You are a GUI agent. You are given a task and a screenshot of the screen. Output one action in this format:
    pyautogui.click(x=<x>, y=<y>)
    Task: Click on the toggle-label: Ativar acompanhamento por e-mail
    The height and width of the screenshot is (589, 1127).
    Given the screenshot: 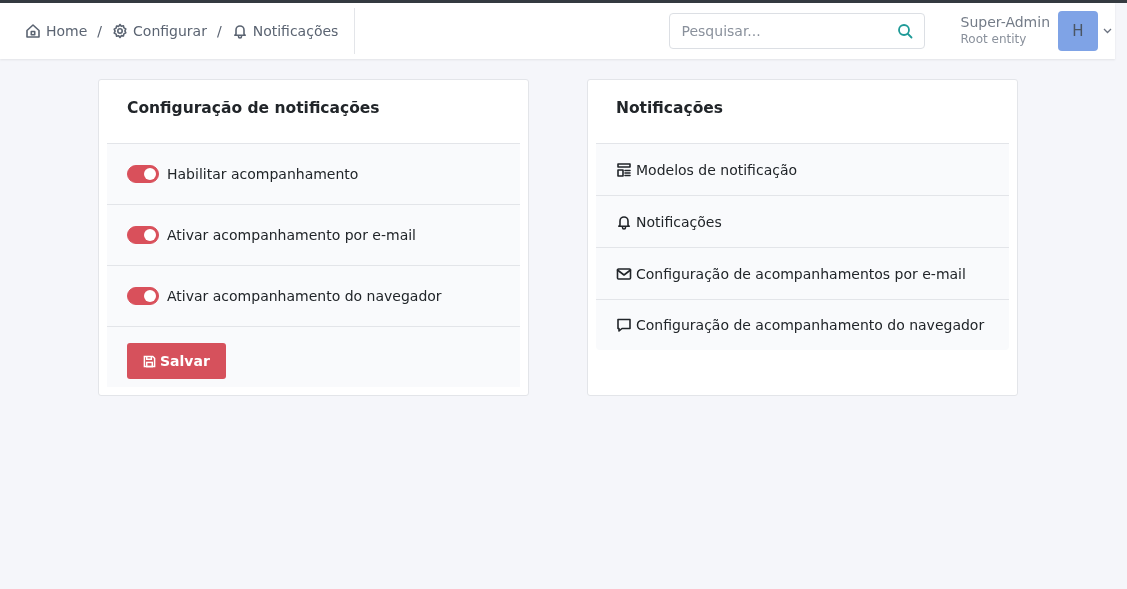 What is the action you would take?
    pyautogui.click(x=291, y=235)
    